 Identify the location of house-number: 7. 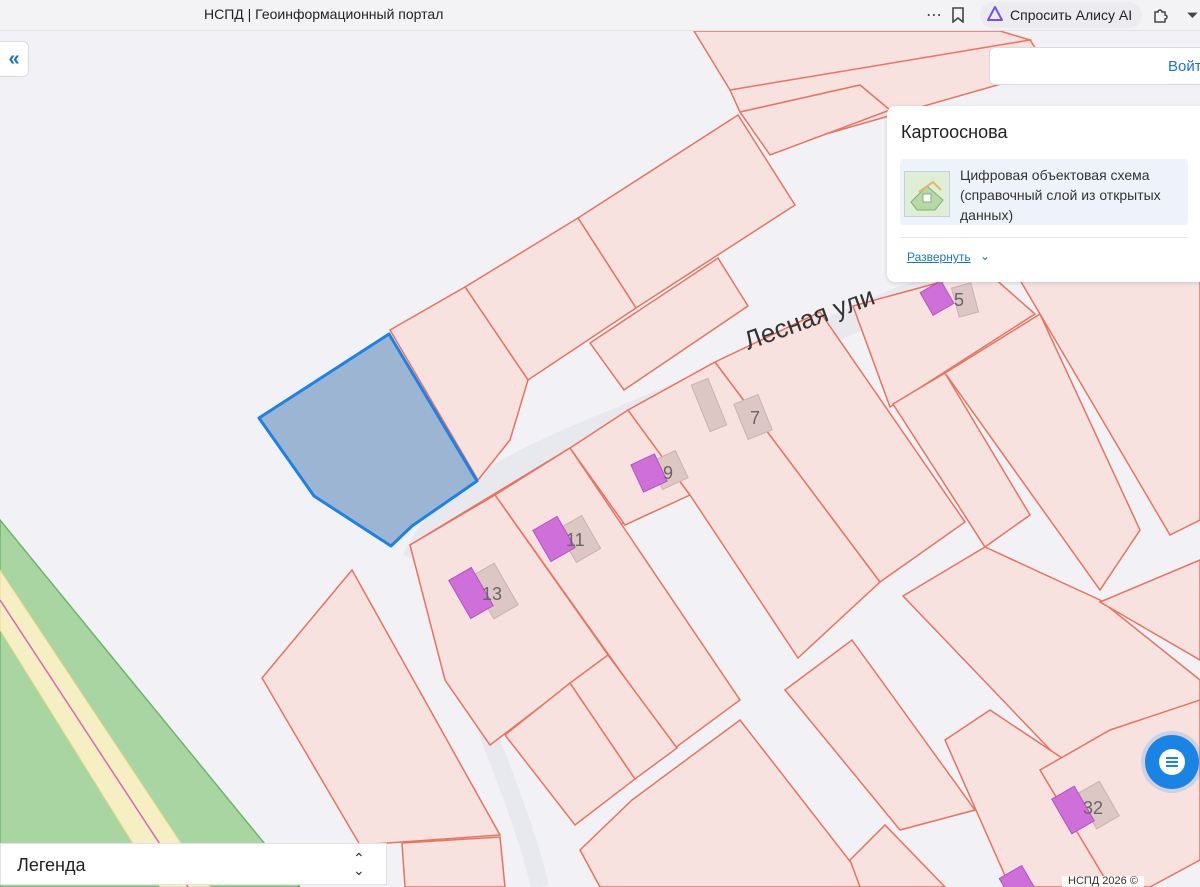
(755, 418).